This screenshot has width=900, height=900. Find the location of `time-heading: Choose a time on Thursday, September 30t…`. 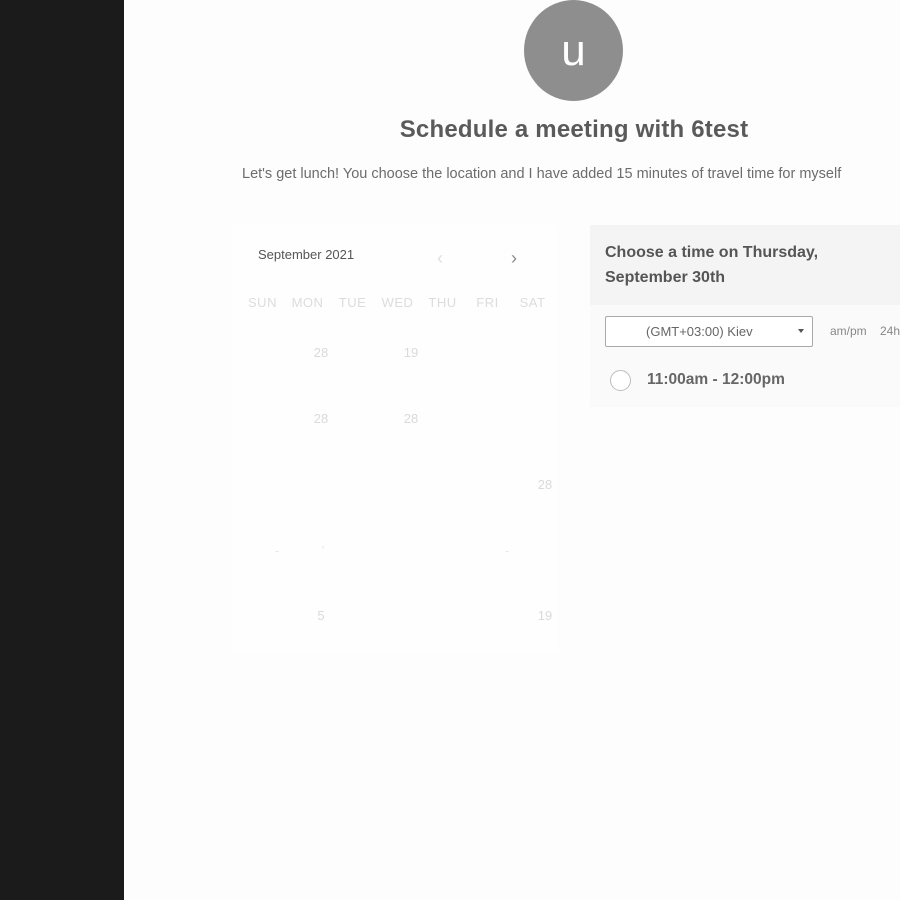

time-heading: Choose a time on Thursday, September 30t… is located at coordinates (712, 265).